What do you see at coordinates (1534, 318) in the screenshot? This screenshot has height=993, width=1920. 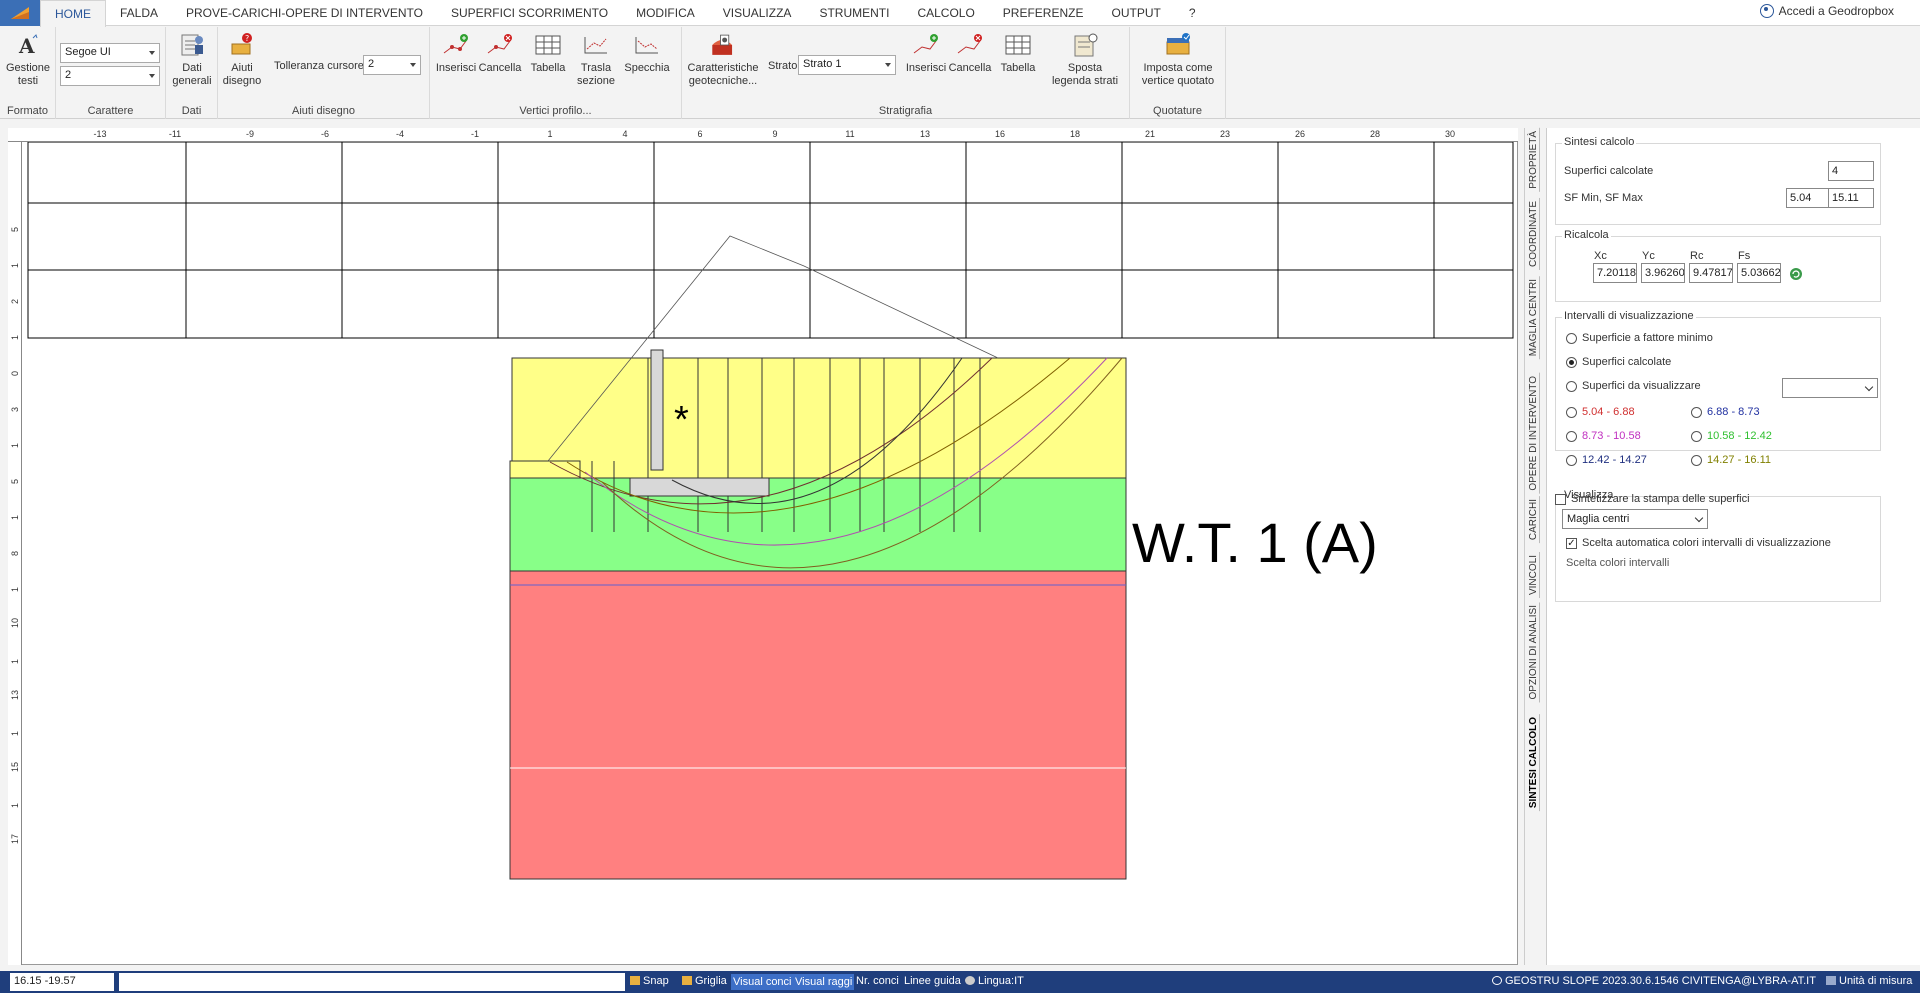 I see `side-tab-maglia-centri: MAGLIA CENTRI` at bounding box center [1534, 318].